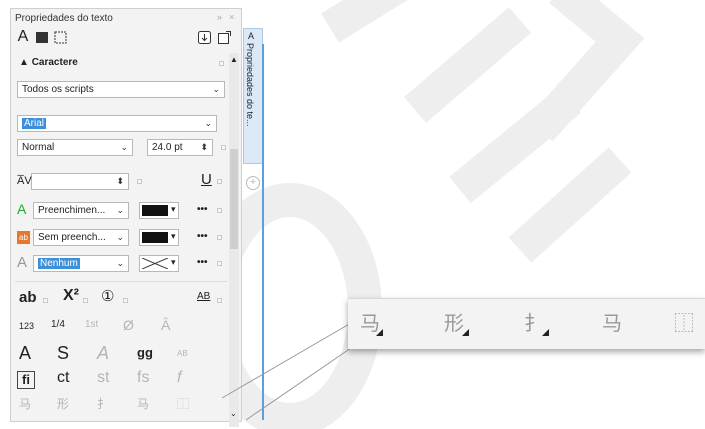  What do you see at coordinates (684, 324) in the screenshot?
I see `zoom-glyph: ⿰` at bounding box center [684, 324].